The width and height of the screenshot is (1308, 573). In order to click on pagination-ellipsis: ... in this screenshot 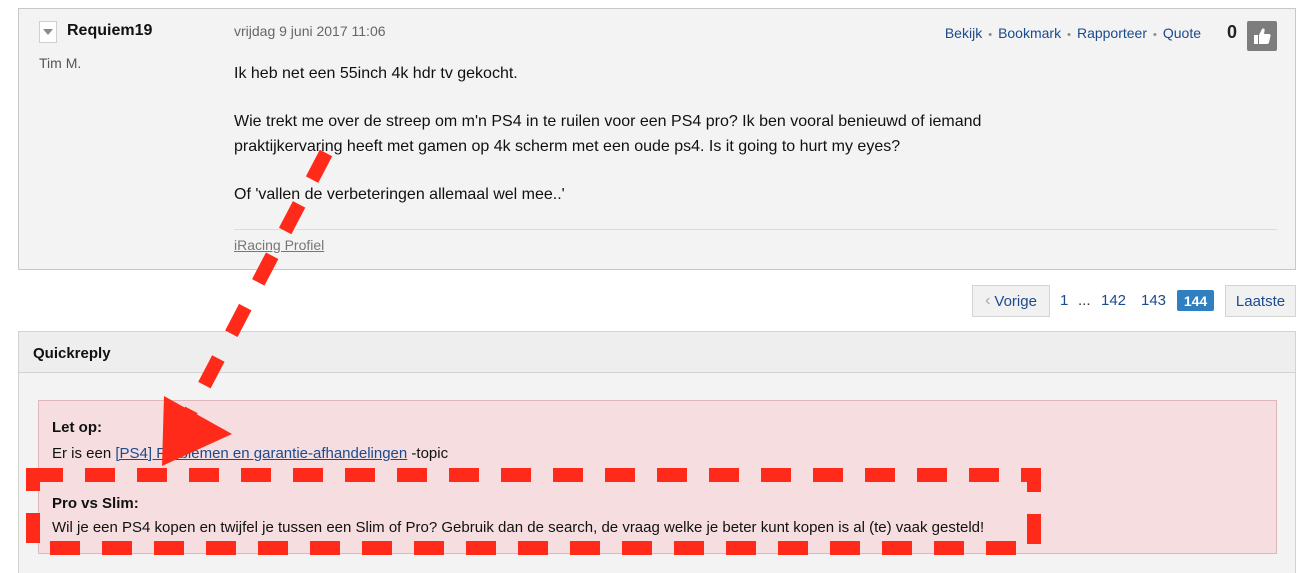, I will do `click(1084, 300)`.